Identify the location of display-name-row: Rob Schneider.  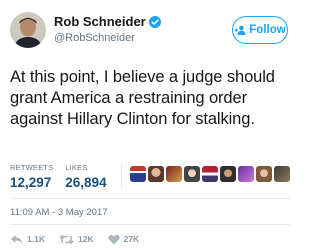
(107, 21).